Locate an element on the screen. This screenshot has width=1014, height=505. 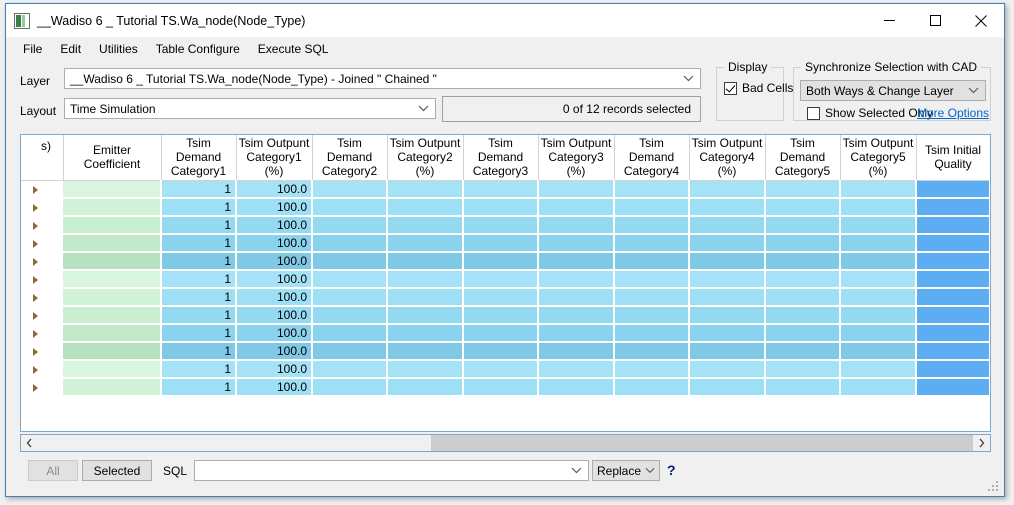
horizontal-scrollbar is located at coordinates (505, 443).